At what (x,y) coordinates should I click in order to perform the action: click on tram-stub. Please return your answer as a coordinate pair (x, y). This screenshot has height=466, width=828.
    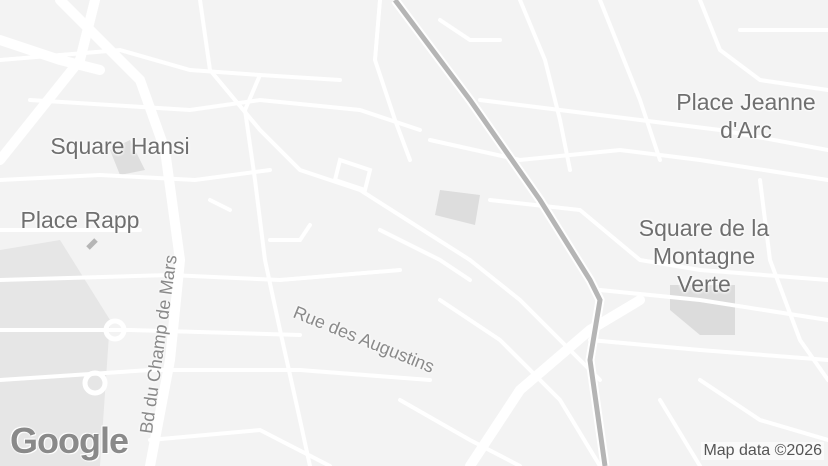
    Looking at the image, I should click on (92, 244).